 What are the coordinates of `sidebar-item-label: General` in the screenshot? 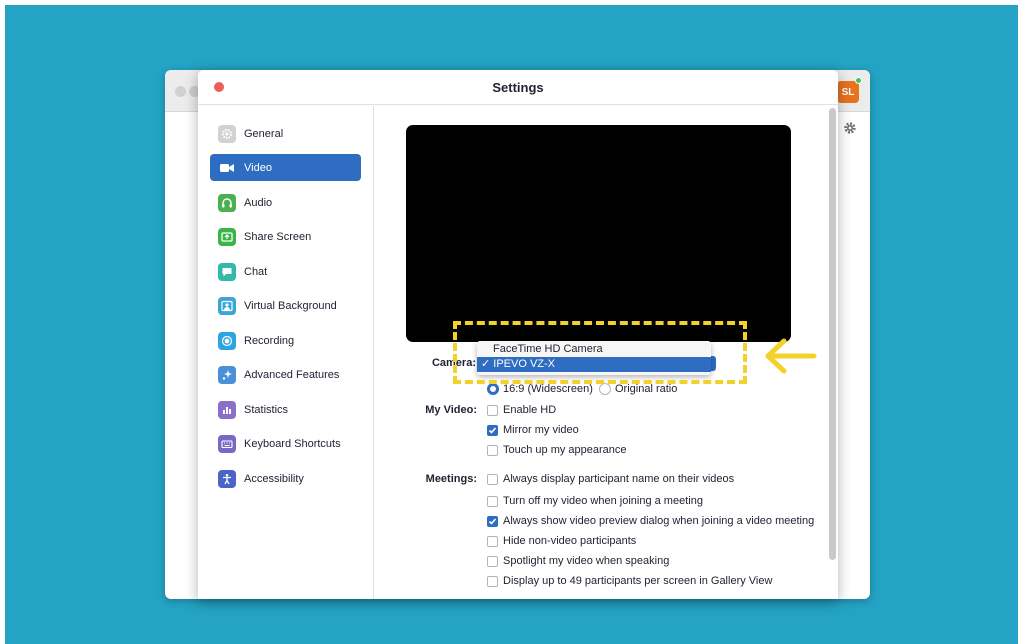 It's located at (264, 133).